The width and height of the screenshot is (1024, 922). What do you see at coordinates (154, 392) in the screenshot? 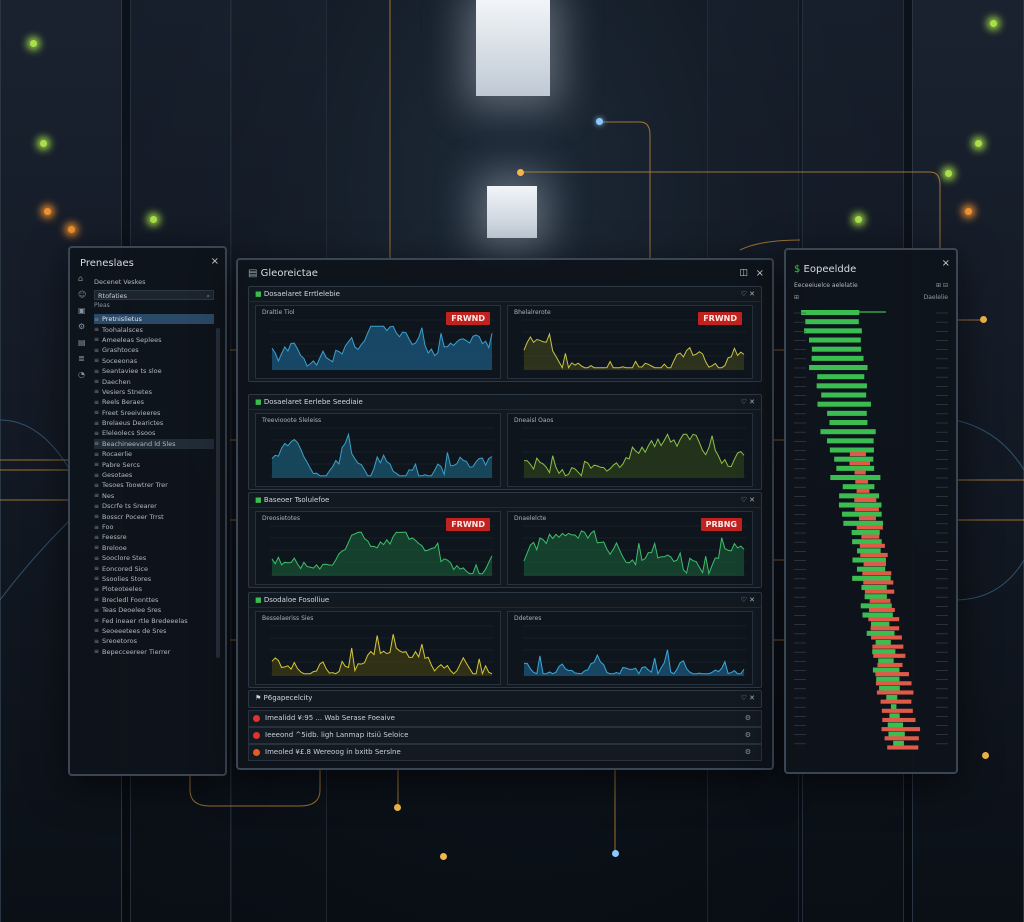
I see `nav-item: ≡ Vesiers Stnetes` at bounding box center [154, 392].